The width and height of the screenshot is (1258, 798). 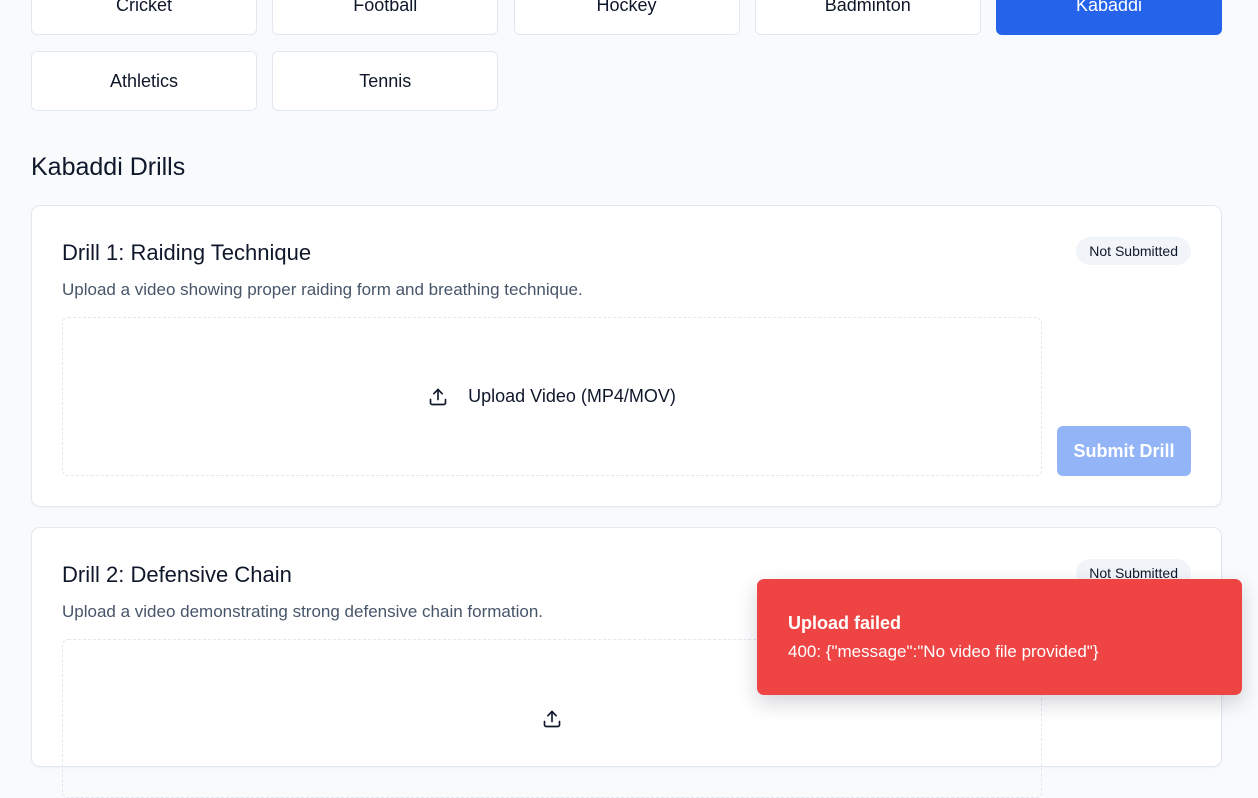 I want to click on sport-button-athletics: Athletics, so click(x=144, y=81).